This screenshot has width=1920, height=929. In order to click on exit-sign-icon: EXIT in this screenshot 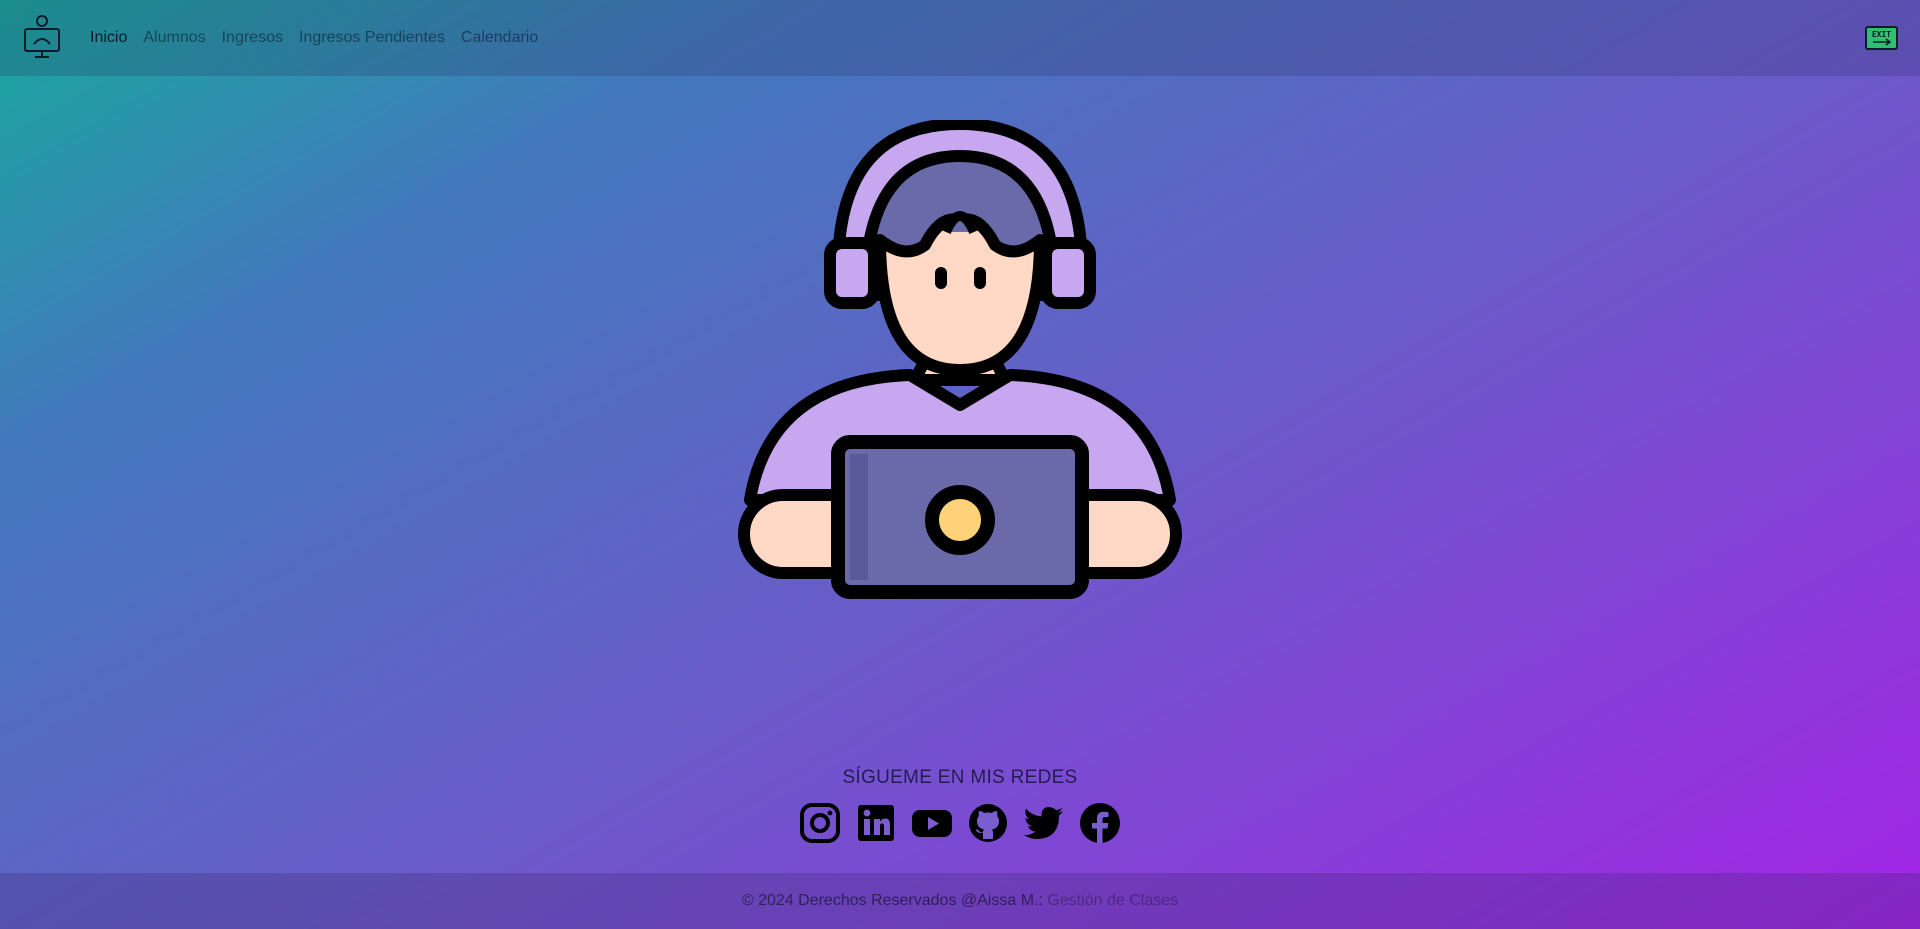, I will do `click(1881, 38)`.